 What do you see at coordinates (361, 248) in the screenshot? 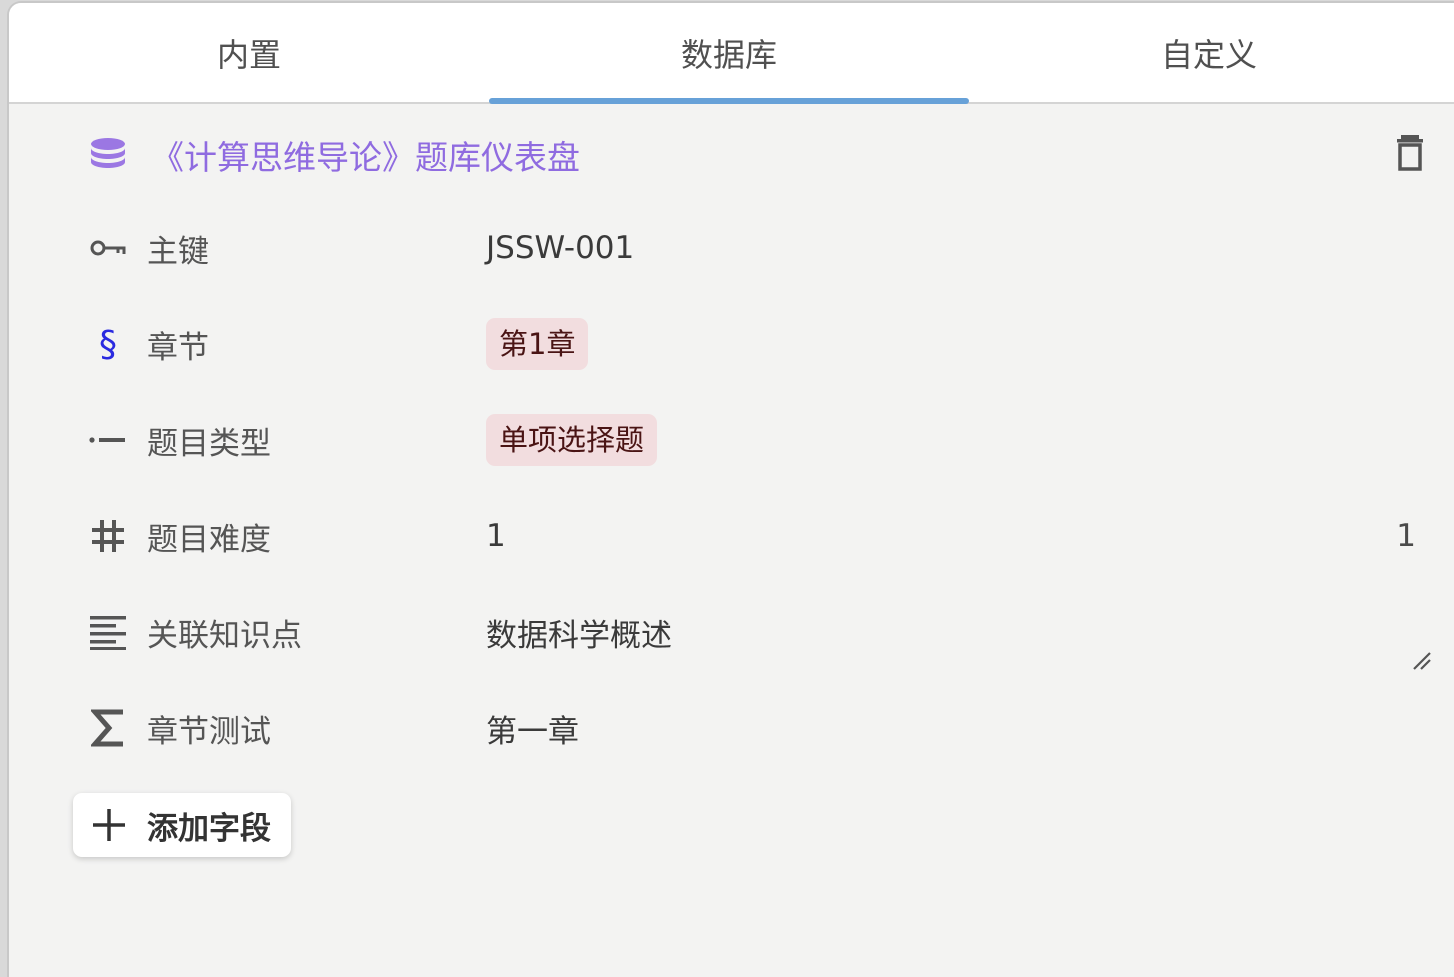
I see `field-row-primary-key: 主键 JSSW-001` at bounding box center [361, 248].